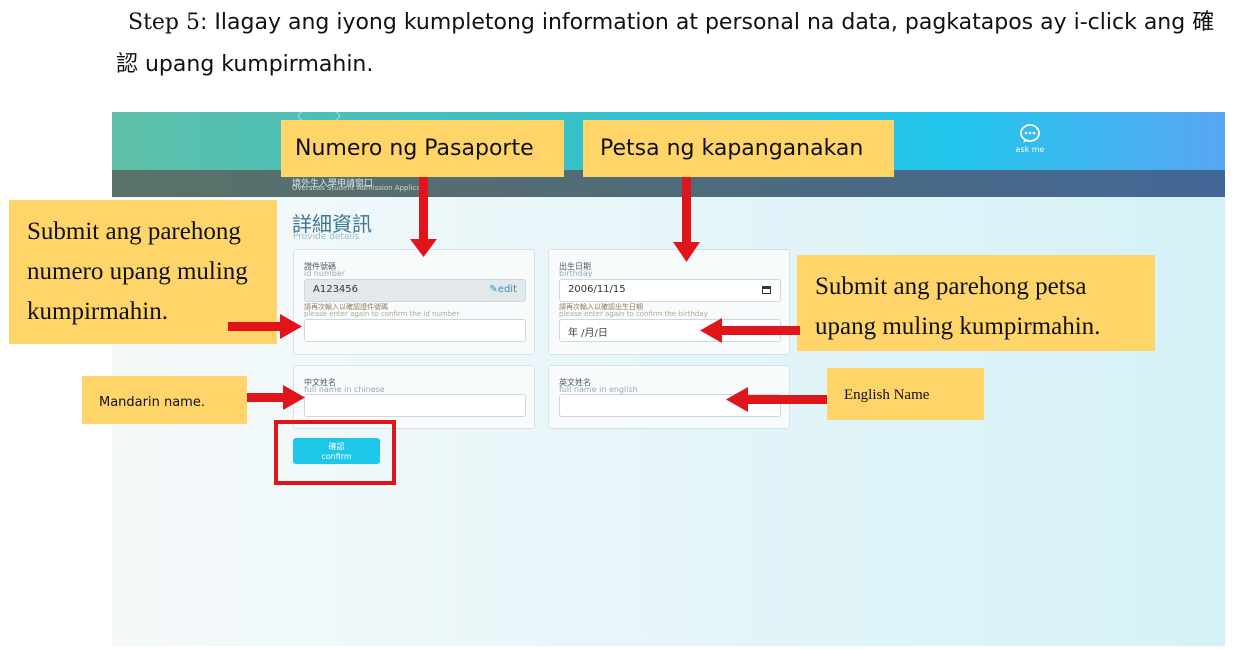 The image size is (1242, 649). I want to click on arrow-right-number-icon, so click(265, 326).